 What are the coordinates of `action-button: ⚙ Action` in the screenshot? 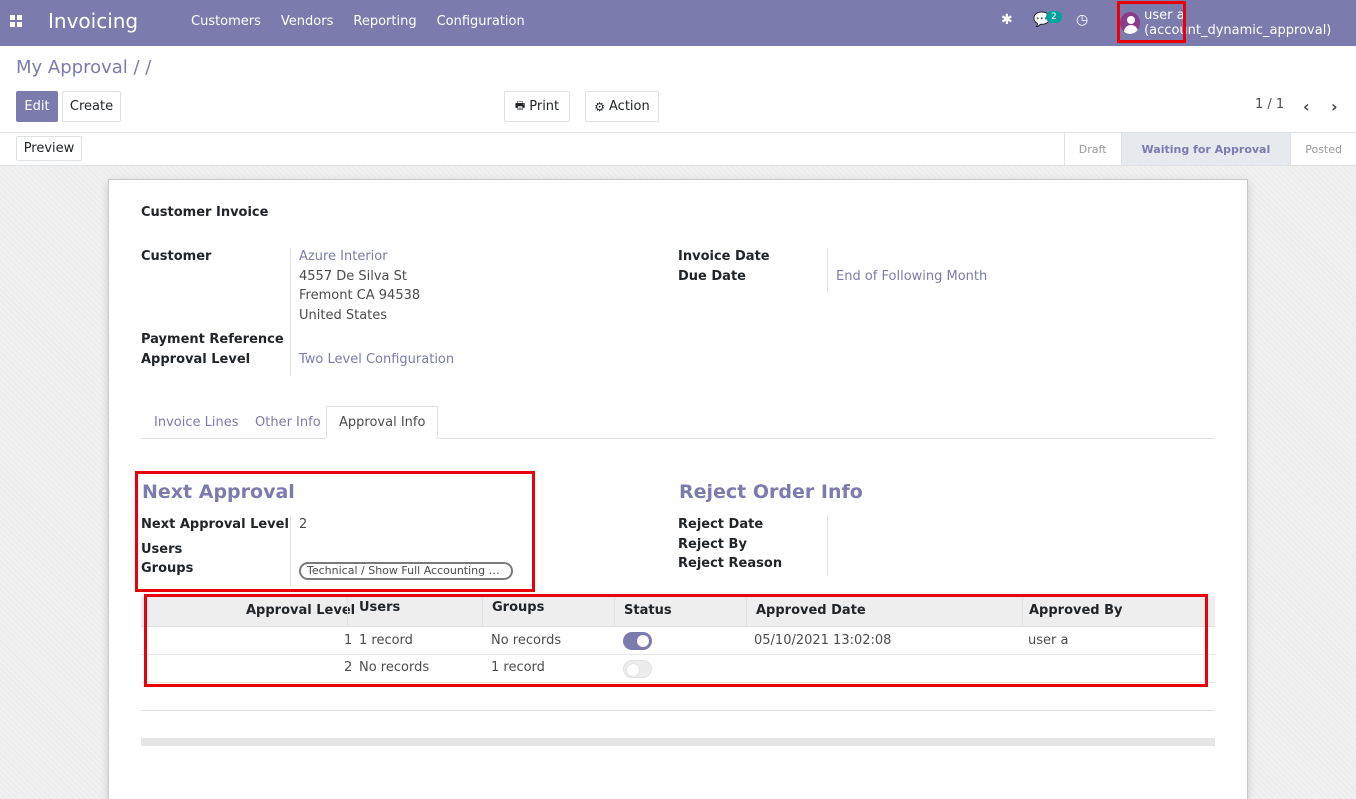 It's located at (622, 106).